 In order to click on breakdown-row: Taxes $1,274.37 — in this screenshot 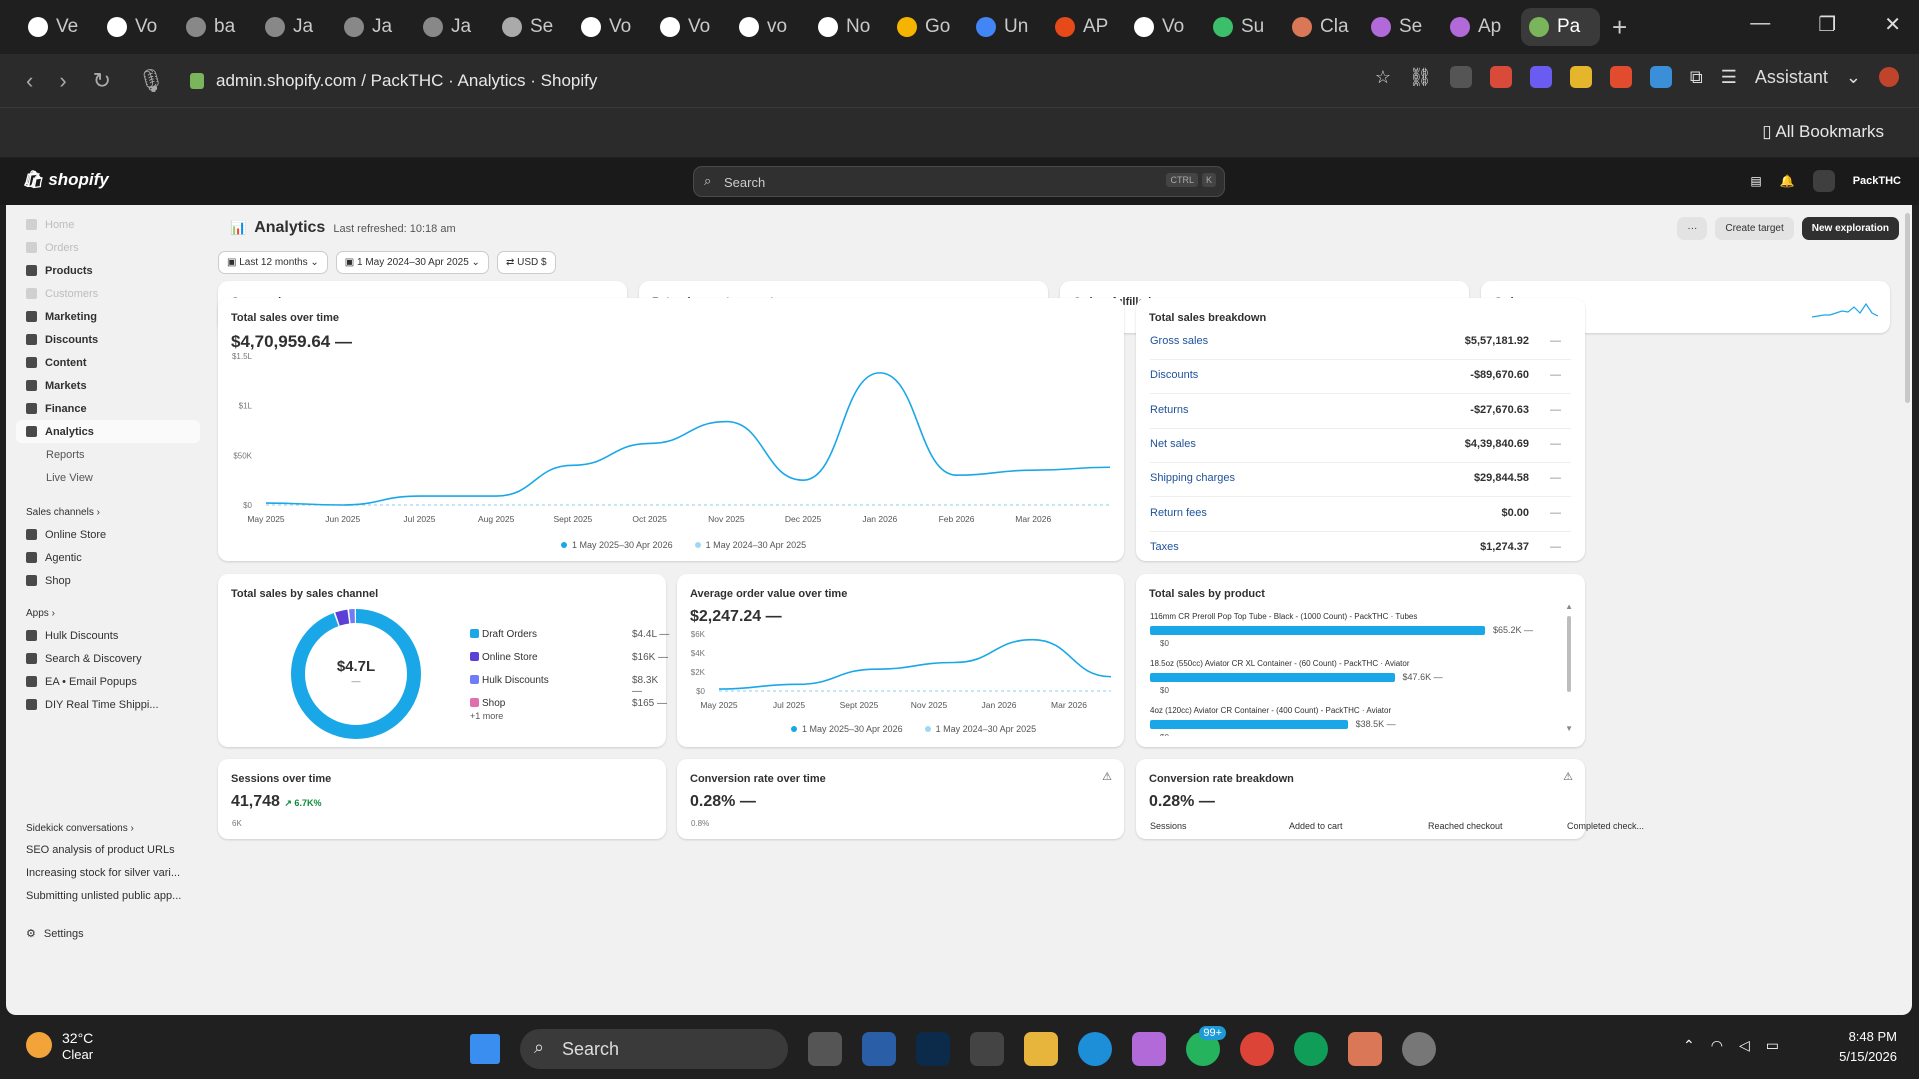, I will do `click(1360, 549)`.